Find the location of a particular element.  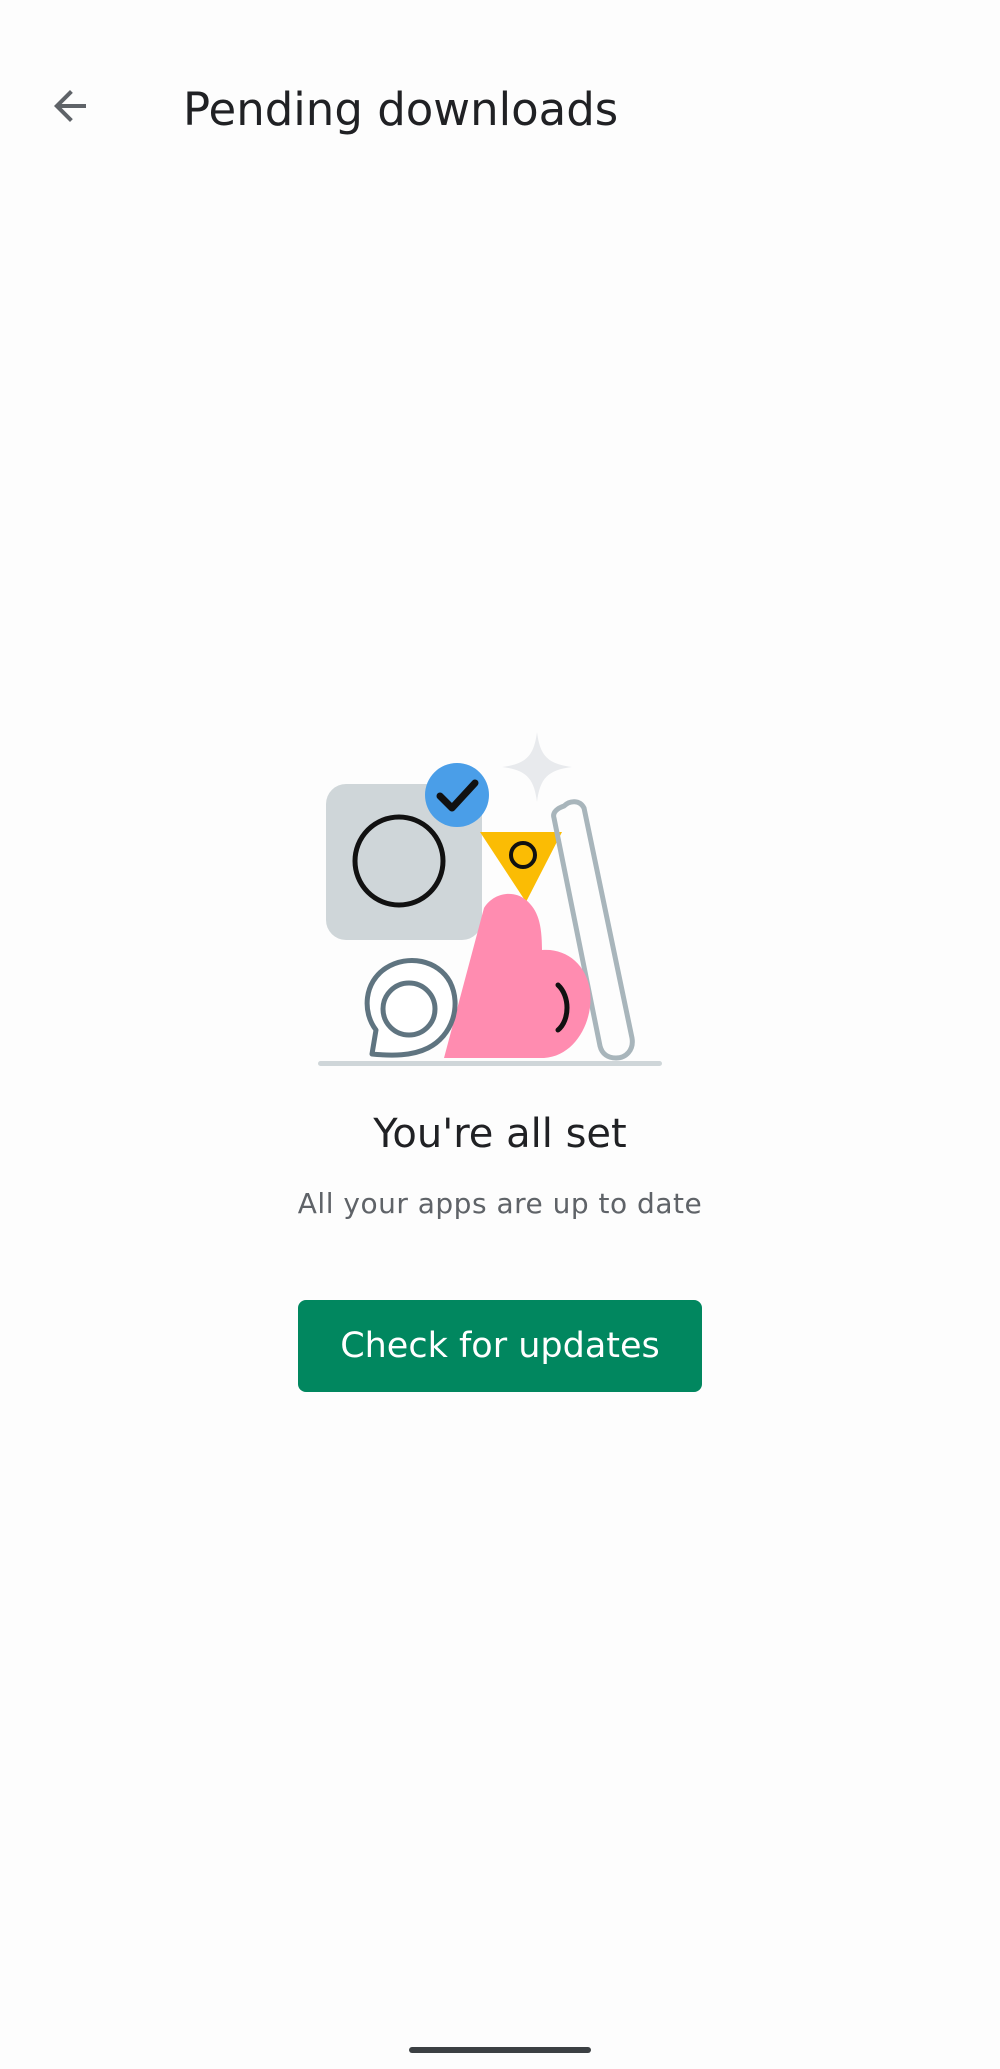

check-for-updates-button: Check for updates is located at coordinates (500, 1346).